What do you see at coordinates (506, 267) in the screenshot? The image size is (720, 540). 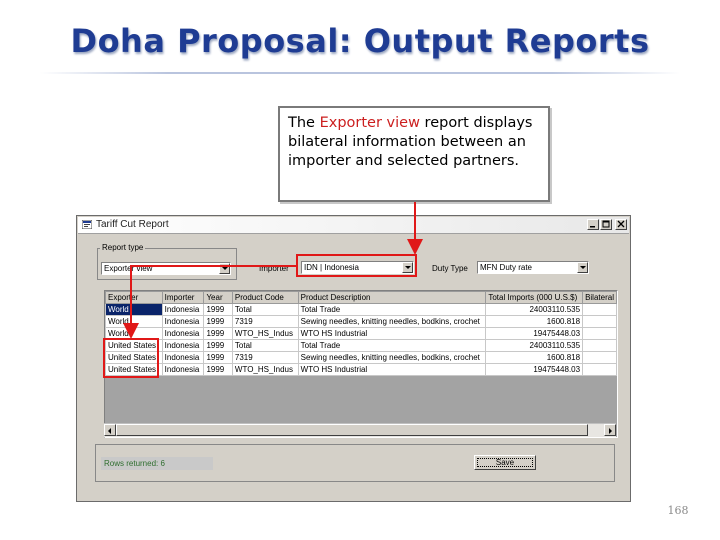 I see `duty-type-value: MFN Duty rate` at bounding box center [506, 267].